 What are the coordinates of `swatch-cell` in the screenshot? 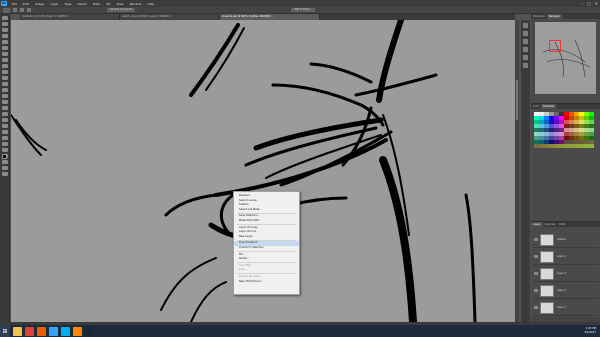 It's located at (591, 146).